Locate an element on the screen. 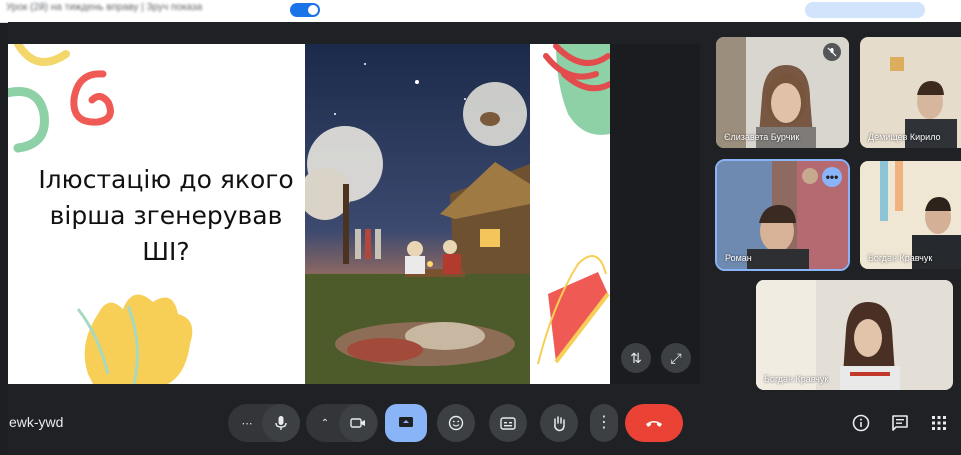 This screenshot has height=455, width=961. participant-tile-active: ••• Роман is located at coordinates (782, 215).